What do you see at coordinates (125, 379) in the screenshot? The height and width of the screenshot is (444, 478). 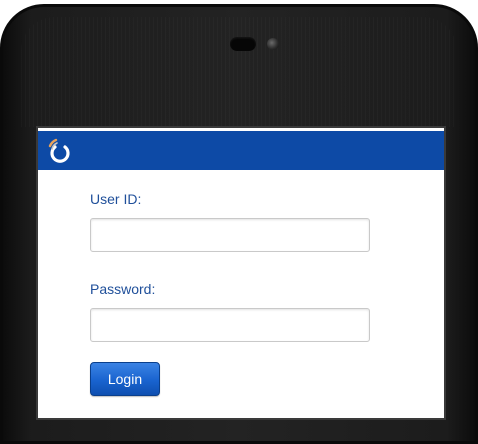 I see `login-button: Login` at bounding box center [125, 379].